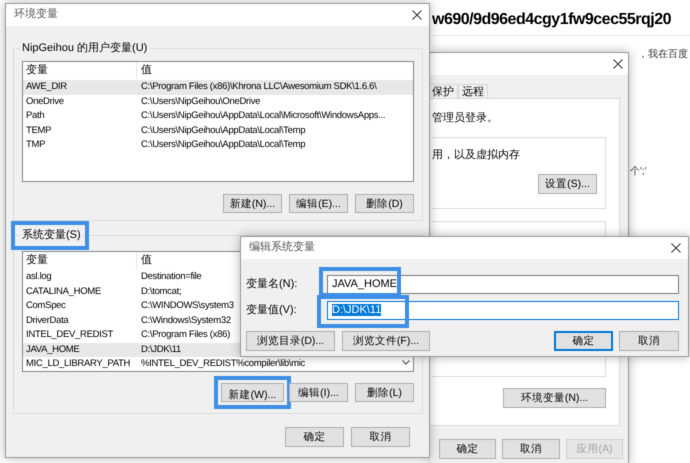 This screenshot has height=463, width=690. What do you see at coordinates (476, 155) in the screenshot?
I see `group-text: 用，以及虚拟内存` at bounding box center [476, 155].